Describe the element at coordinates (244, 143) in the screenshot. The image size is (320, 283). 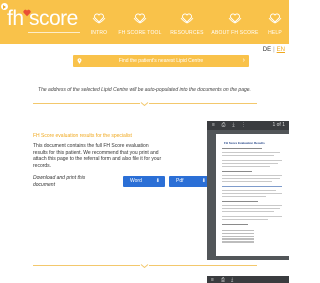
I see `preview-doc-title: FH Score Evaluation Results` at that location.